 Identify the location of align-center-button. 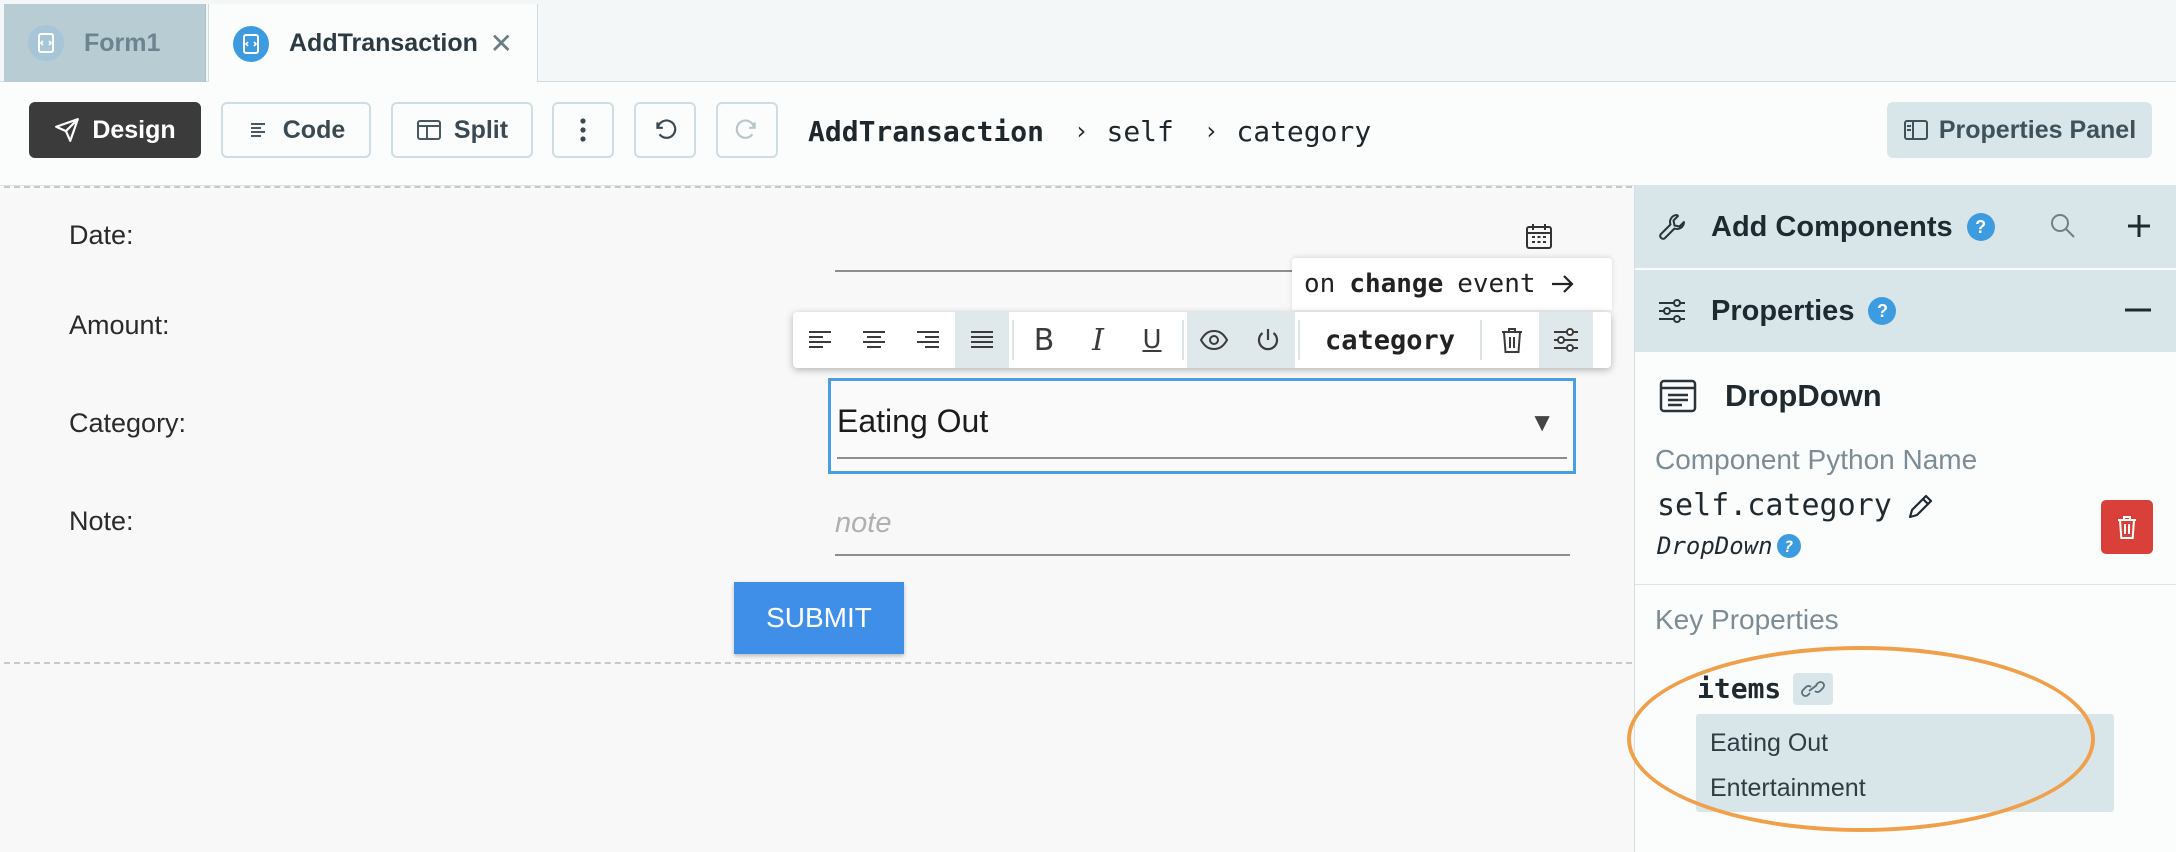
(874, 340).